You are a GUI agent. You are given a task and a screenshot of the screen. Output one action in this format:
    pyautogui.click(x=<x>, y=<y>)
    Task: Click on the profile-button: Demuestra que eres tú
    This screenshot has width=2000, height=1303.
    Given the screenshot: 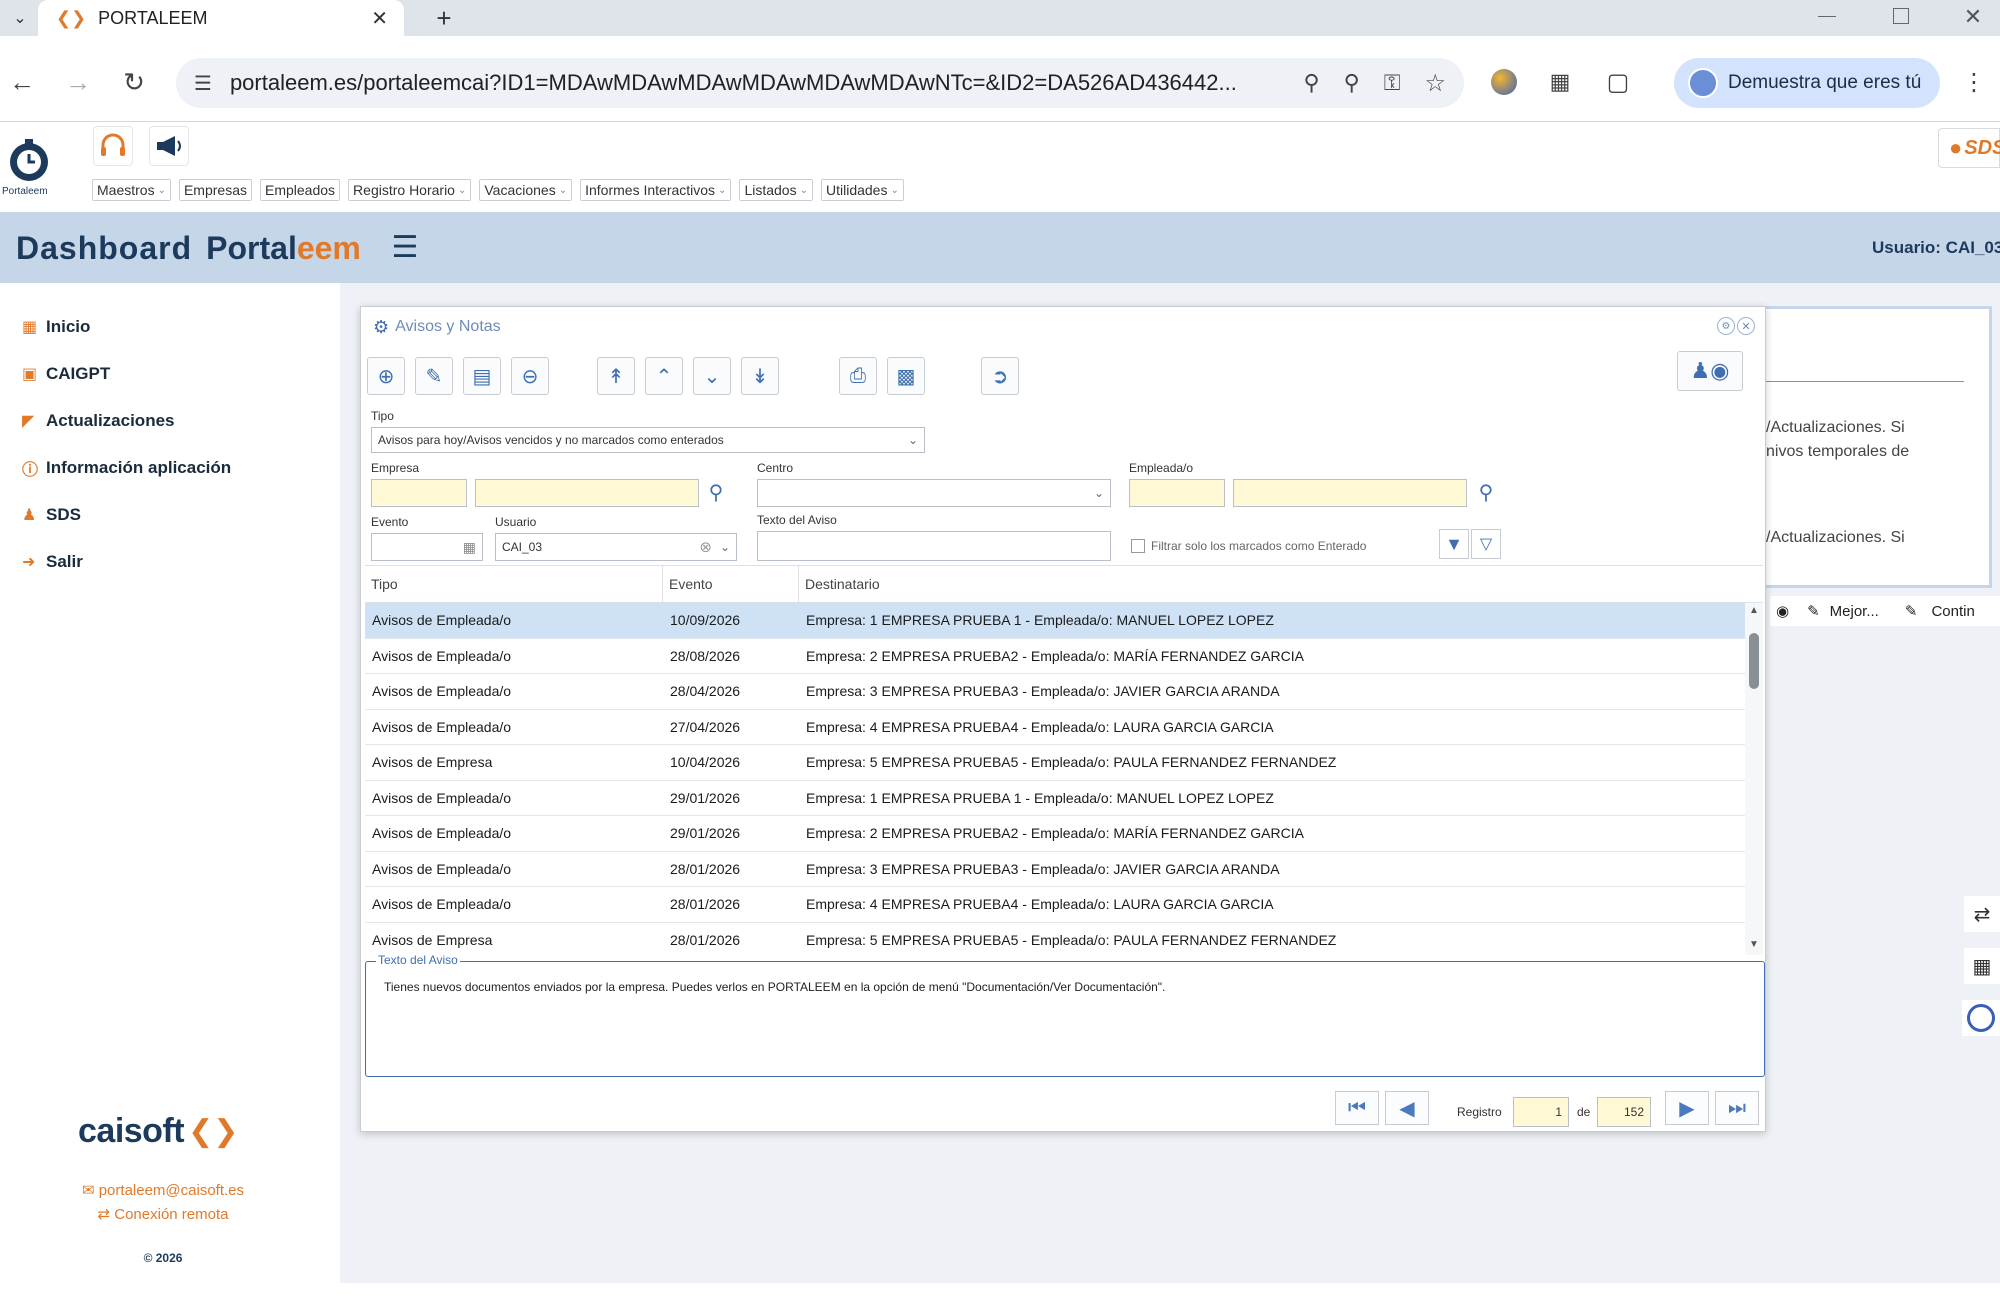 What is the action you would take?
    pyautogui.click(x=1807, y=83)
    